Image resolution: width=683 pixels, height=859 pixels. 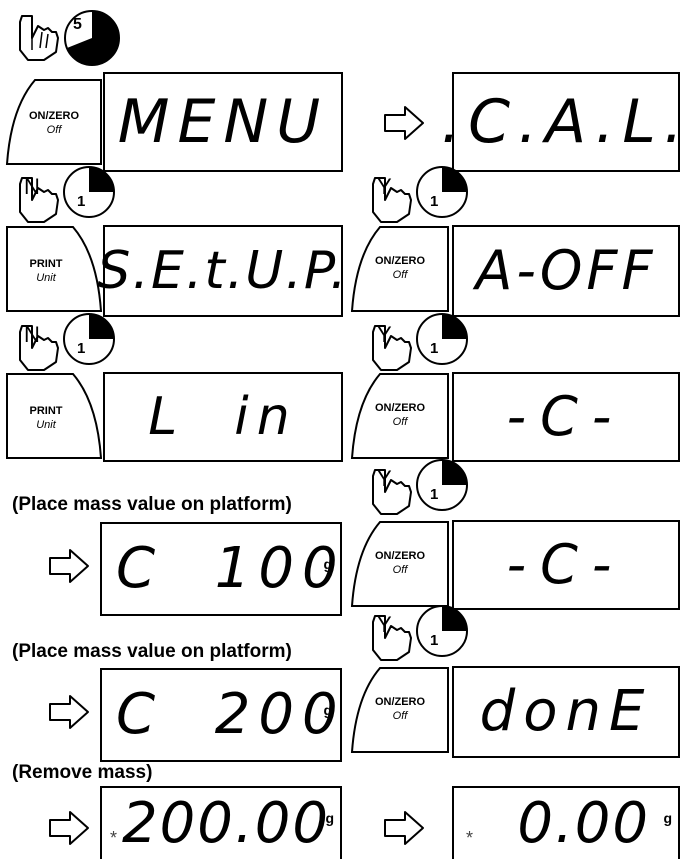 I want to click on display-text: 200.00, so click(x=226, y=823).